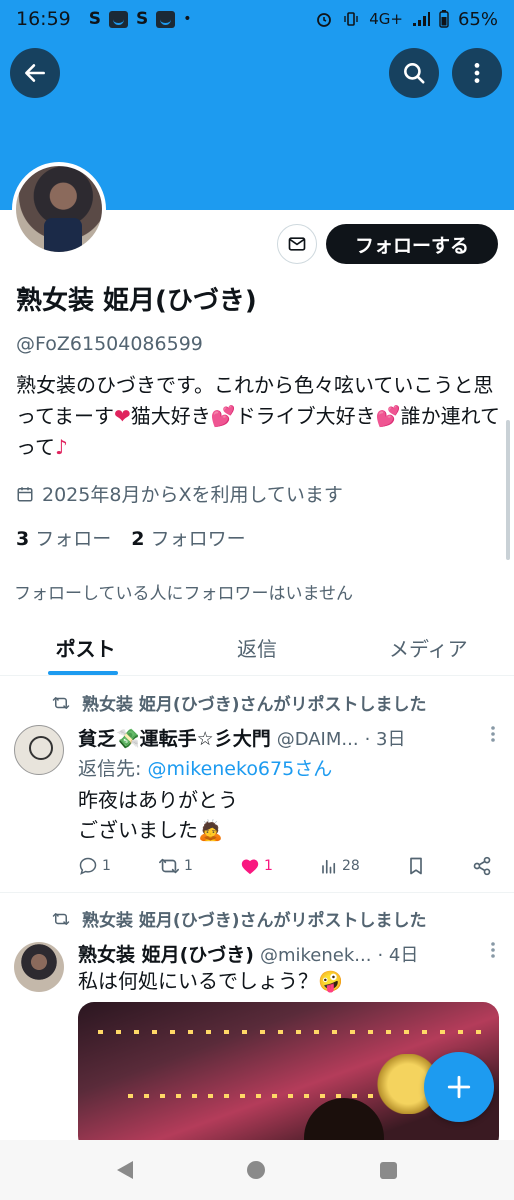 The width and height of the screenshot is (514, 1200). Describe the element at coordinates (388, 1170) in the screenshot. I see `nav-recents-icon` at that location.